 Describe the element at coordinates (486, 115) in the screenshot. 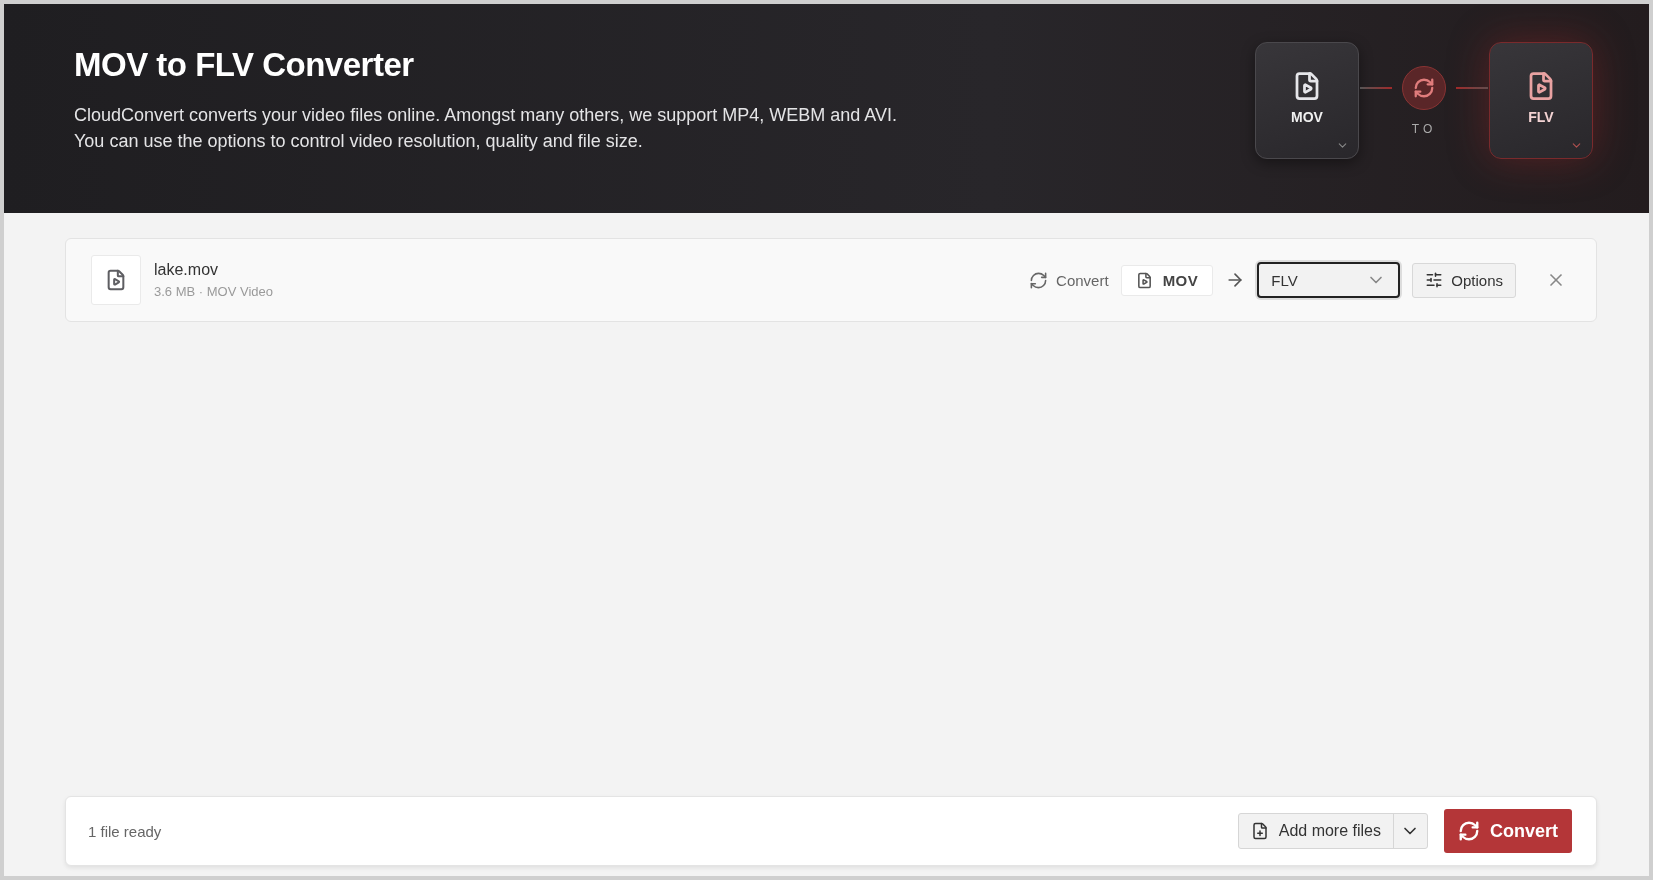

I see `description-text: CloudConvert converts your video files online. Amongst many others, we support MP4, WEBM and AVI.` at that location.